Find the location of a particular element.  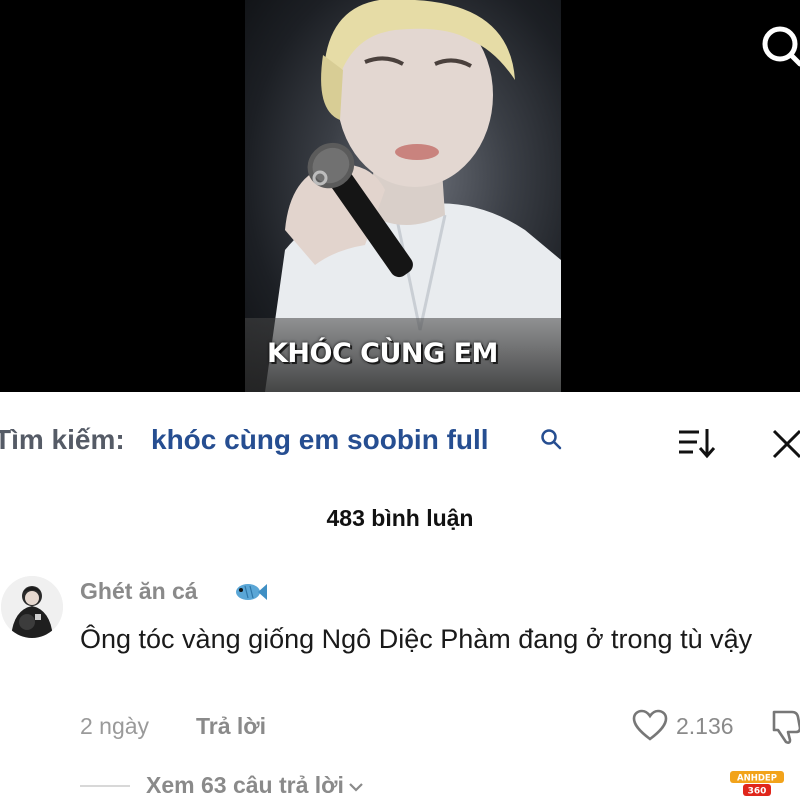

watermark-logo: ANHDEP 360 is located at coordinates (757, 784).